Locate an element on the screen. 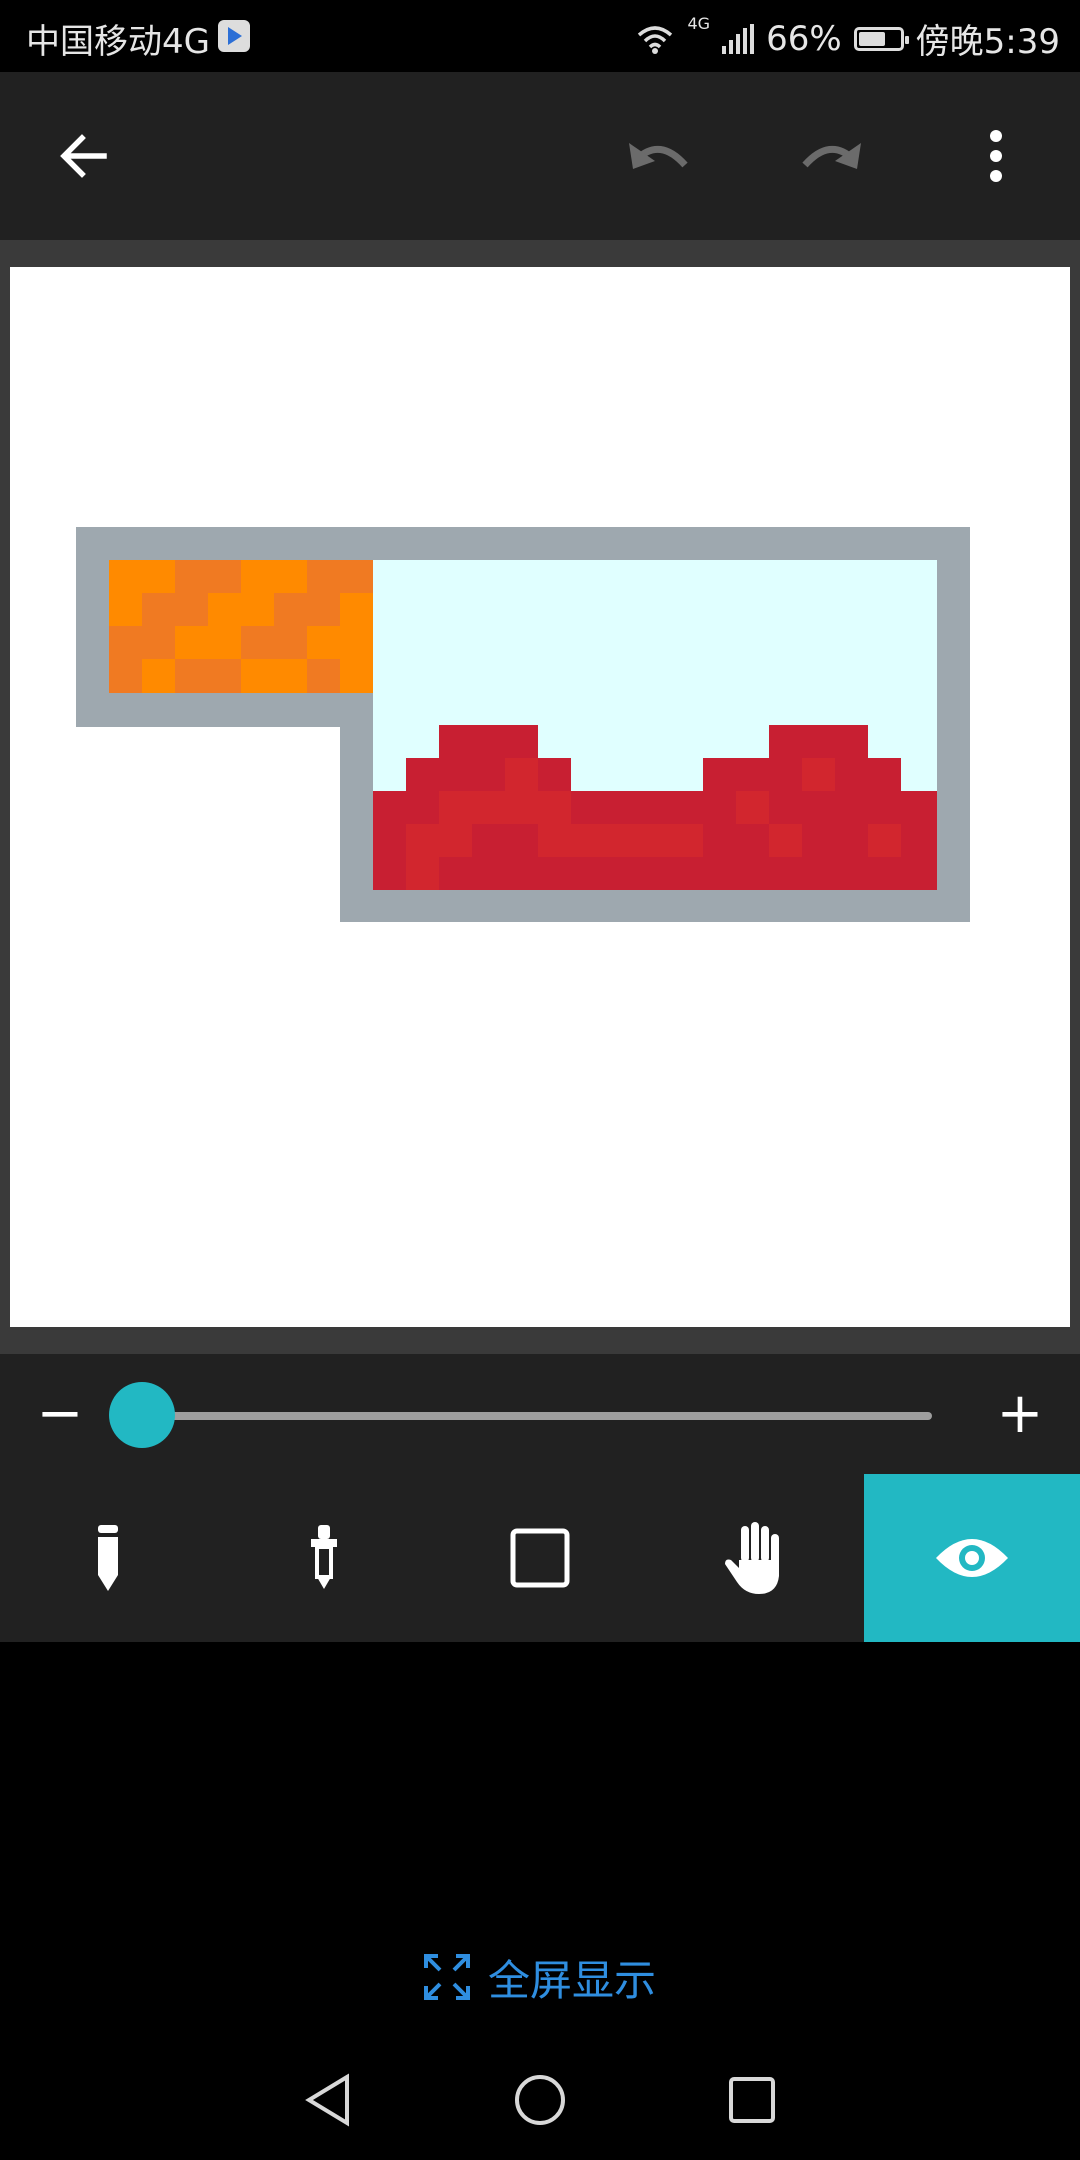 The width and height of the screenshot is (1080, 2160). eye-icon is located at coordinates (972, 1558).